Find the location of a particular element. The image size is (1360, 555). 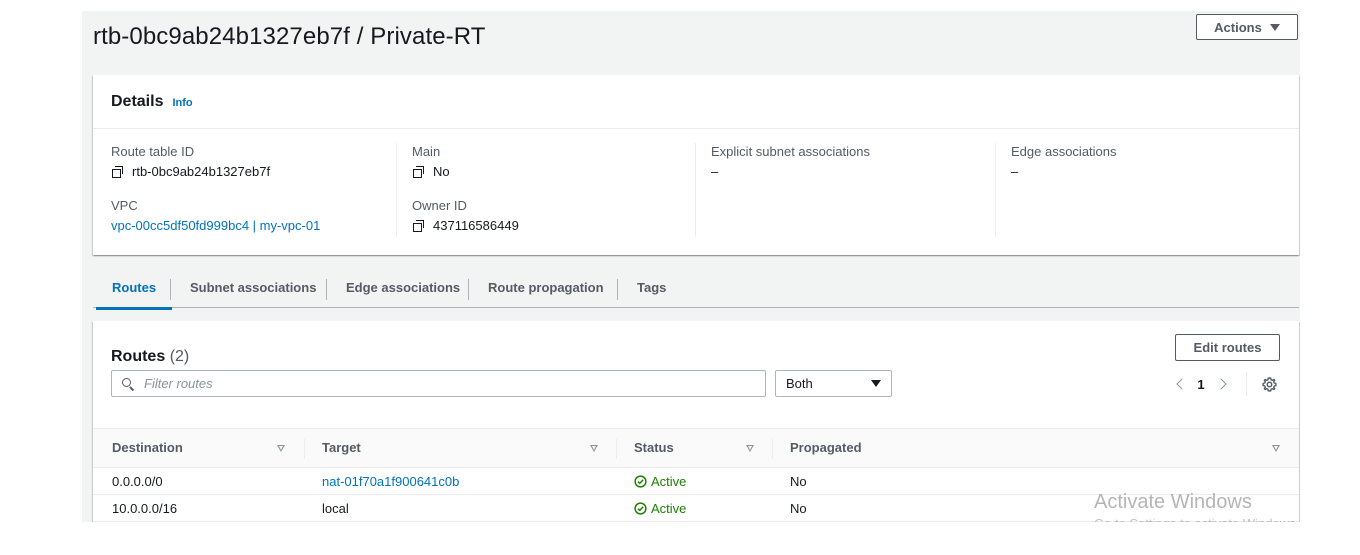

actions-button: Actions is located at coordinates (1247, 27).